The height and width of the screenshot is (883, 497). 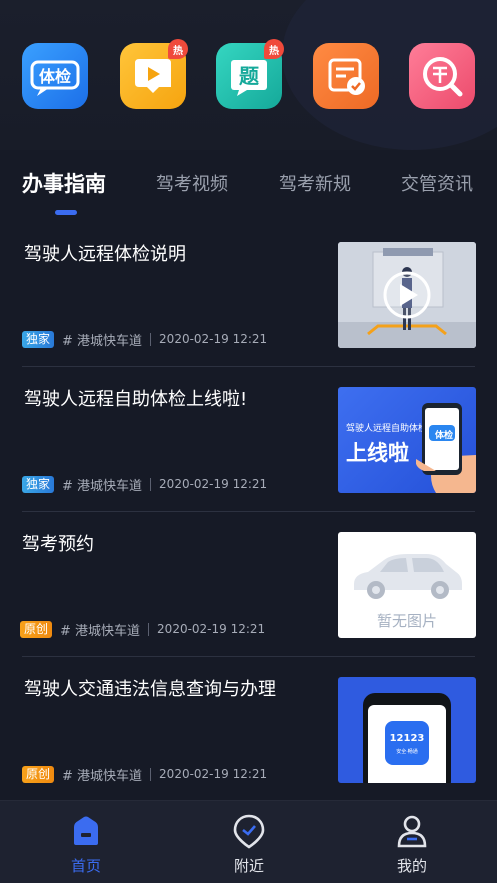 What do you see at coordinates (442, 76) in the screenshot?
I see `fine-search-icon` at bounding box center [442, 76].